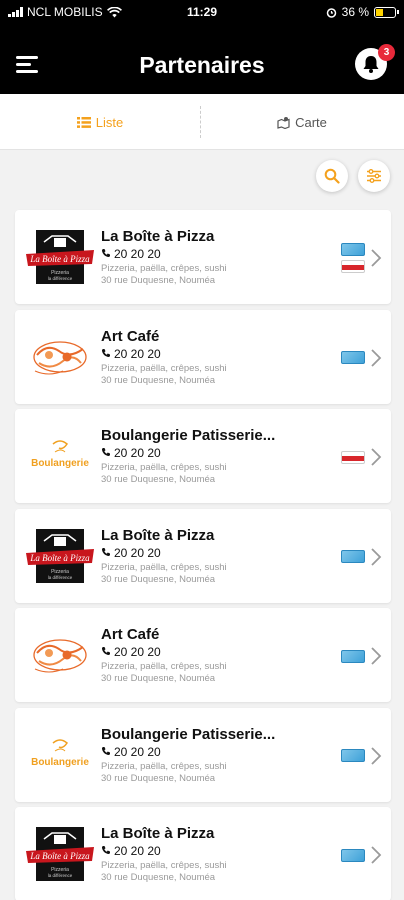 The image size is (404, 900). What do you see at coordinates (331, 12) in the screenshot?
I see `alarm-icon` at bounding box center [331, 12].